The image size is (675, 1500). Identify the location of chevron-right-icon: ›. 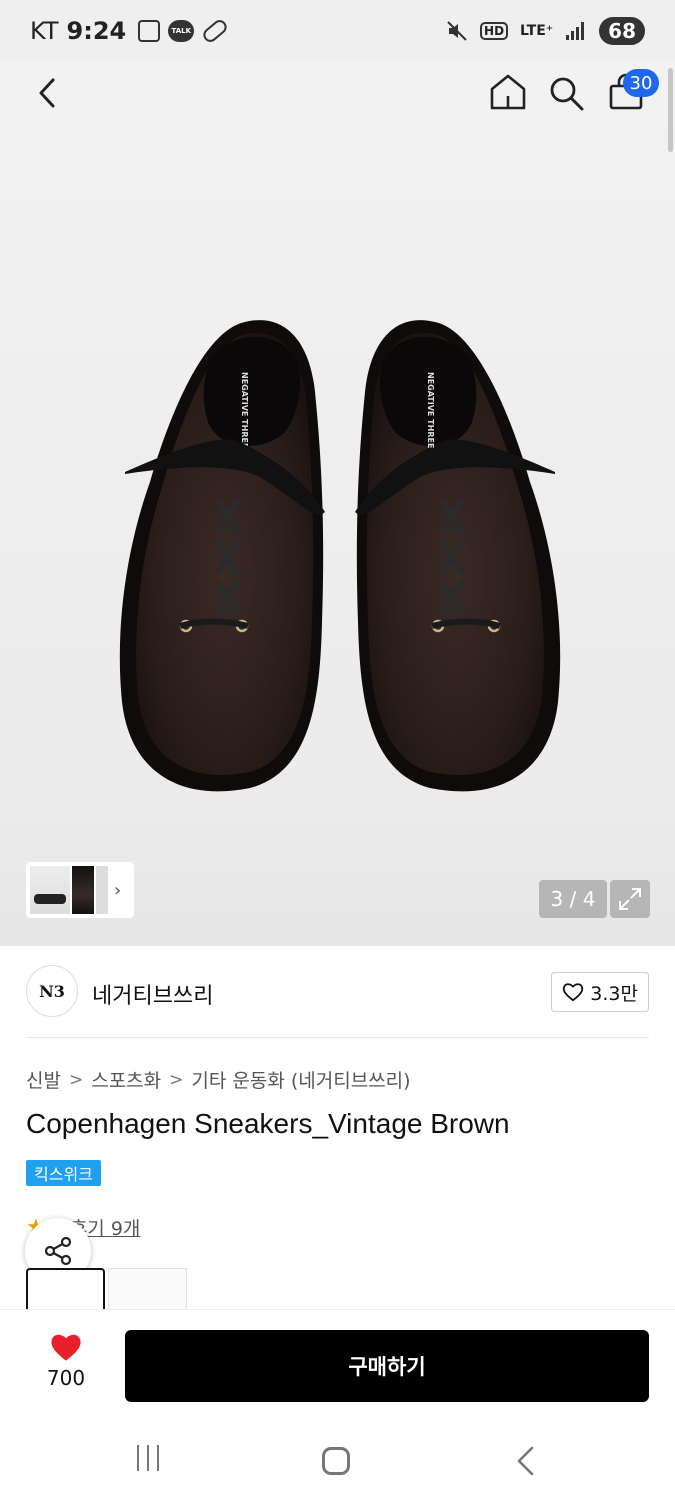
(117, 890).